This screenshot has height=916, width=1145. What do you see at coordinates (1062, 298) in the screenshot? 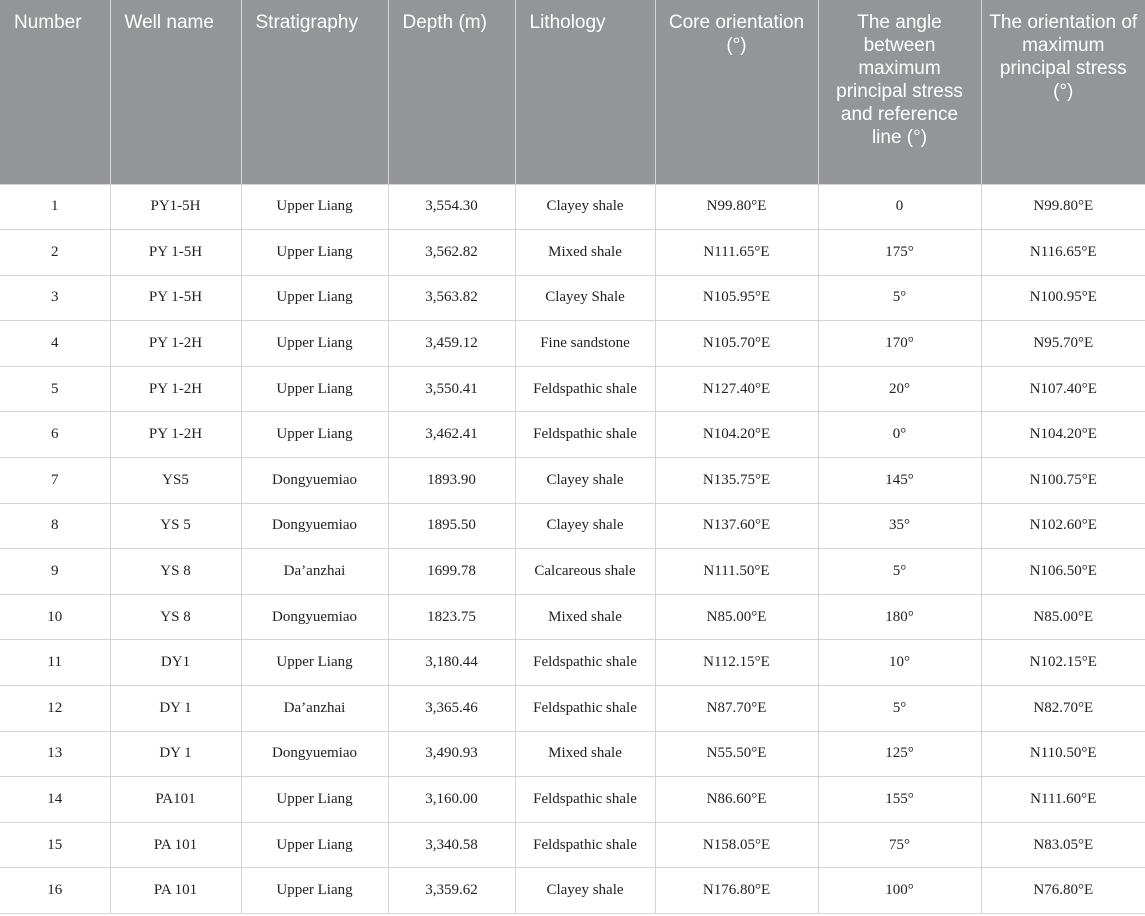
I see `cell-stress-orientation: N100.95°E` at bounding box center [1062, 298].